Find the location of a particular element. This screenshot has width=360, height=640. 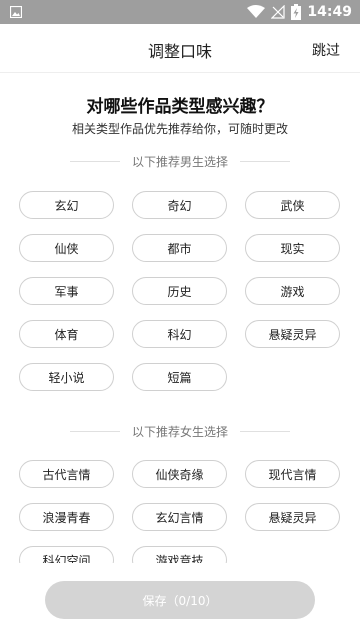

female-tag-grid: 古代言情 仙侠奇缘 现代言情 浪漫青春 玄幻言情 悬疑灵异 科幻空间 游戏竞技 is located at coordinates (180, 511).